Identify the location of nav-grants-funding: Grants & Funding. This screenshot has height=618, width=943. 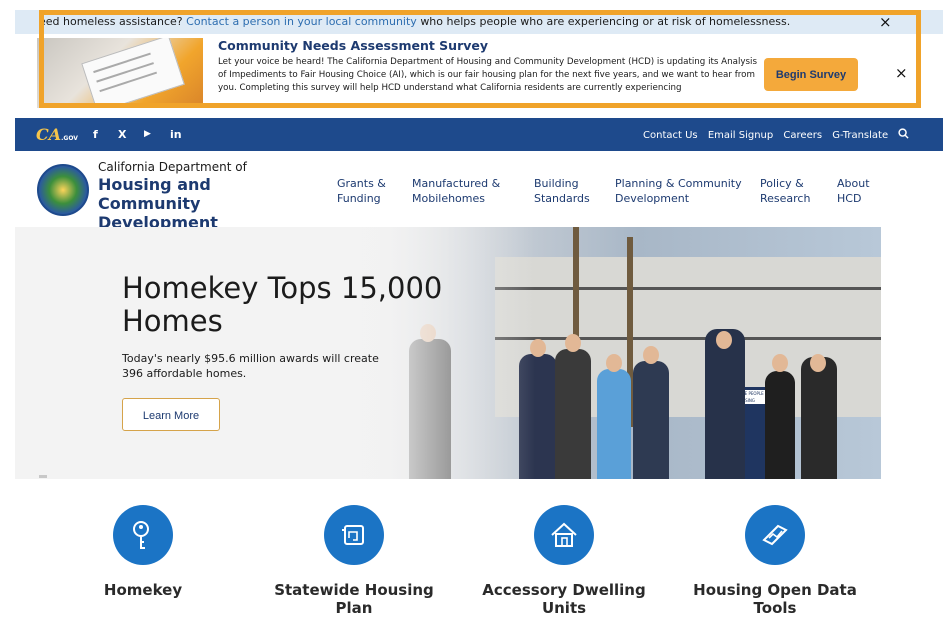
(362, 191).